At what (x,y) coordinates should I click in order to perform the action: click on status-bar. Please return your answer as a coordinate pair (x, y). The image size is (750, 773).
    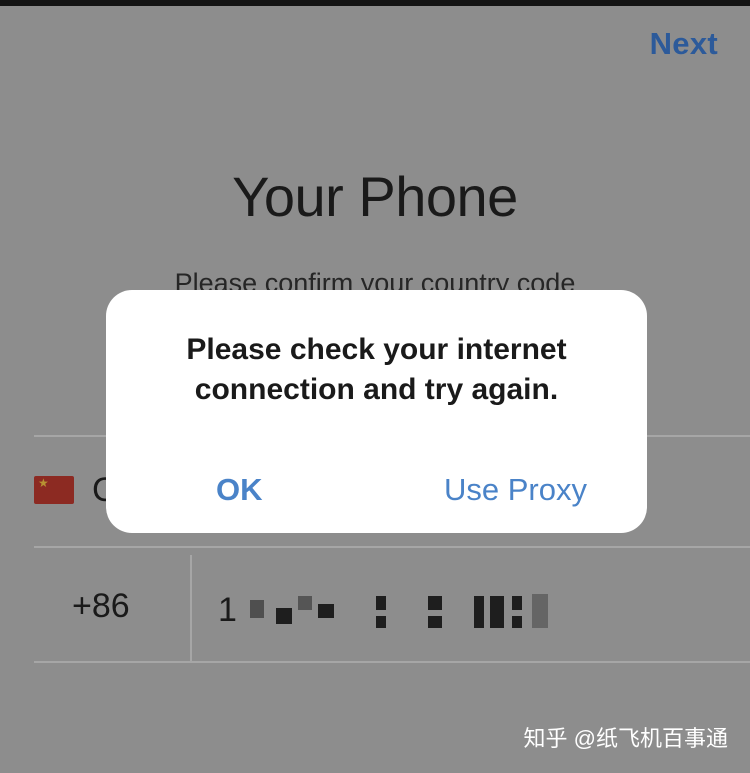
    Looking at the image, I should click on (375, 3).